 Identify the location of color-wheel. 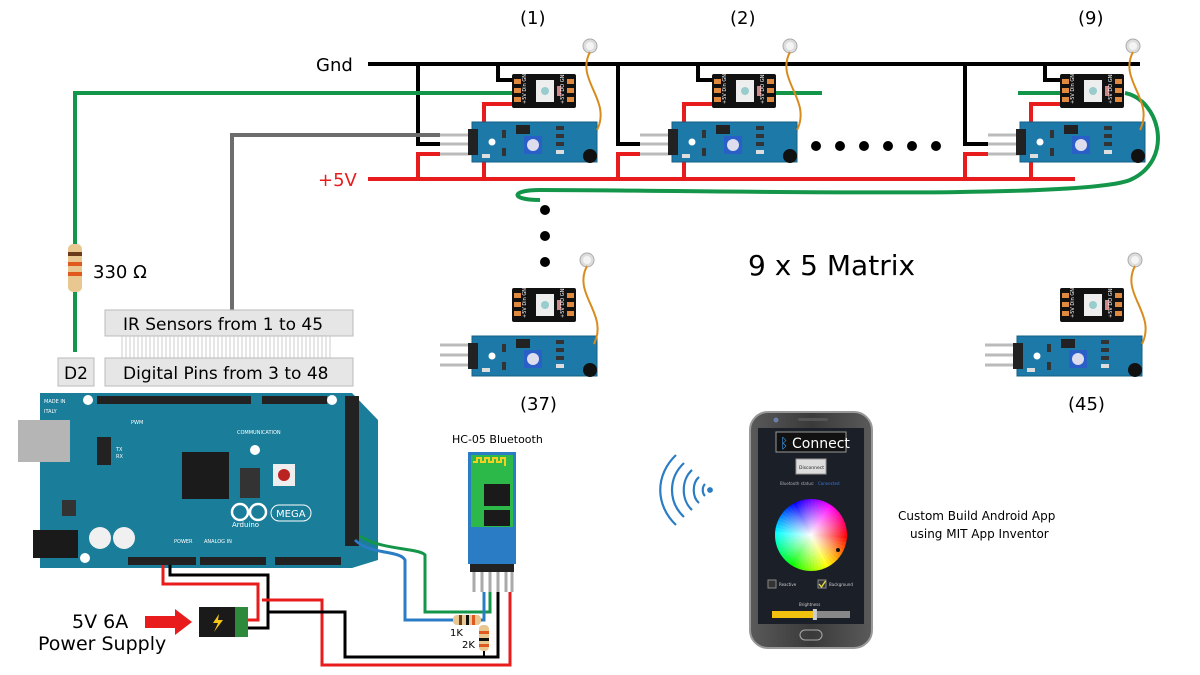
(811, 535).